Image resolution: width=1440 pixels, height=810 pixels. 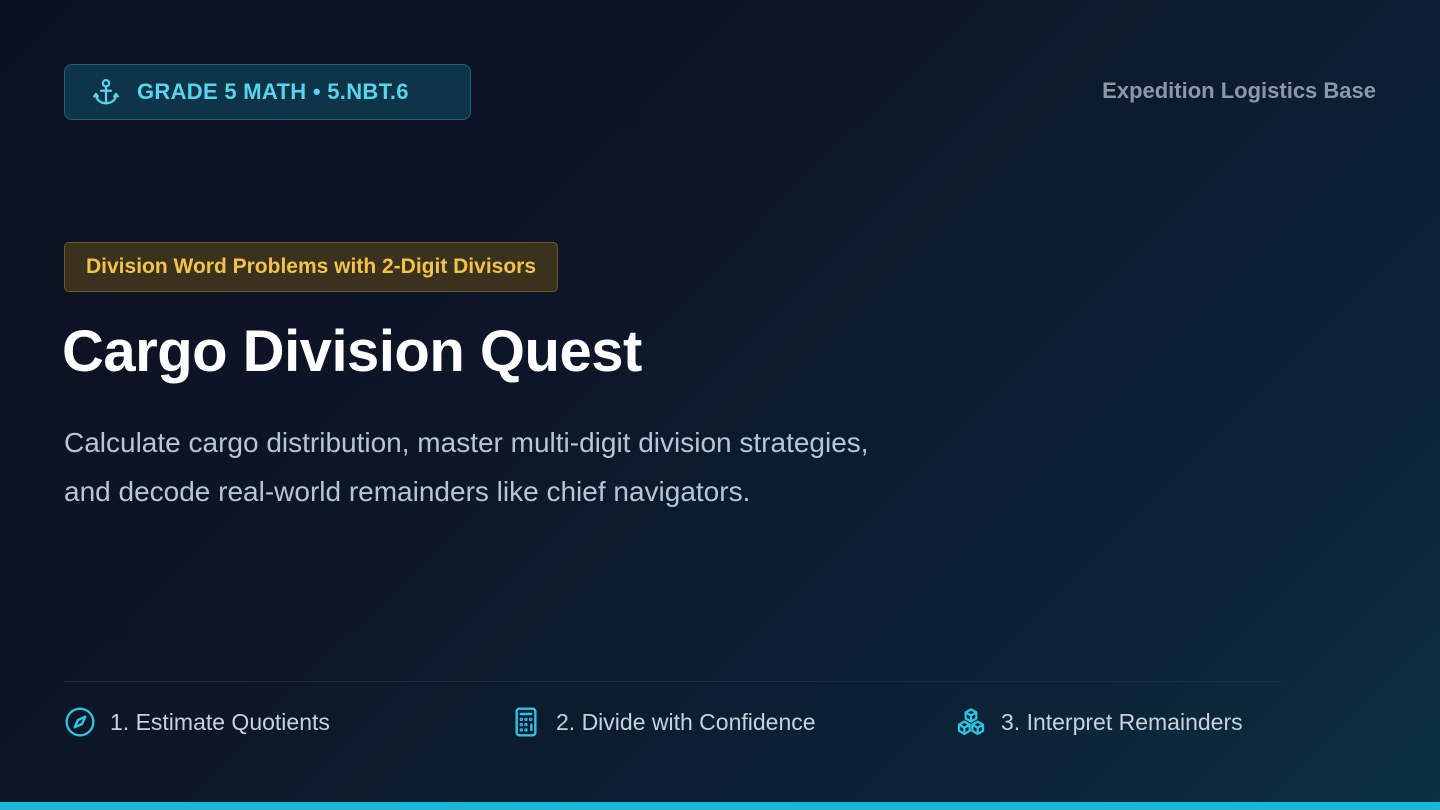 I want to click on step-label: 1. Estimate Quotients, so click(x=220, y=721).